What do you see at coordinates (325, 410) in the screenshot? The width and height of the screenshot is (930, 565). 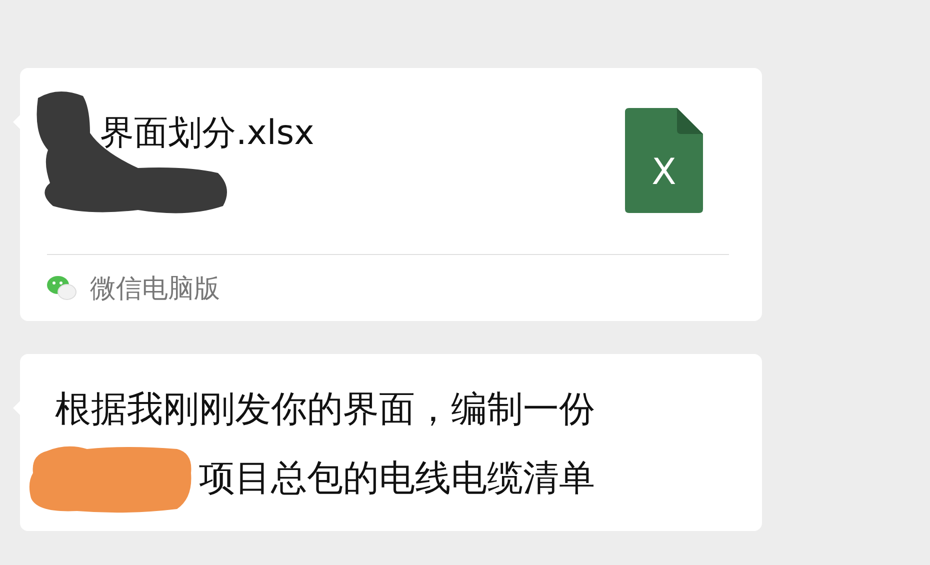 I see `message-text: 根据我刚刚发你的界面，编制一份` at bounding box center [325, 410].